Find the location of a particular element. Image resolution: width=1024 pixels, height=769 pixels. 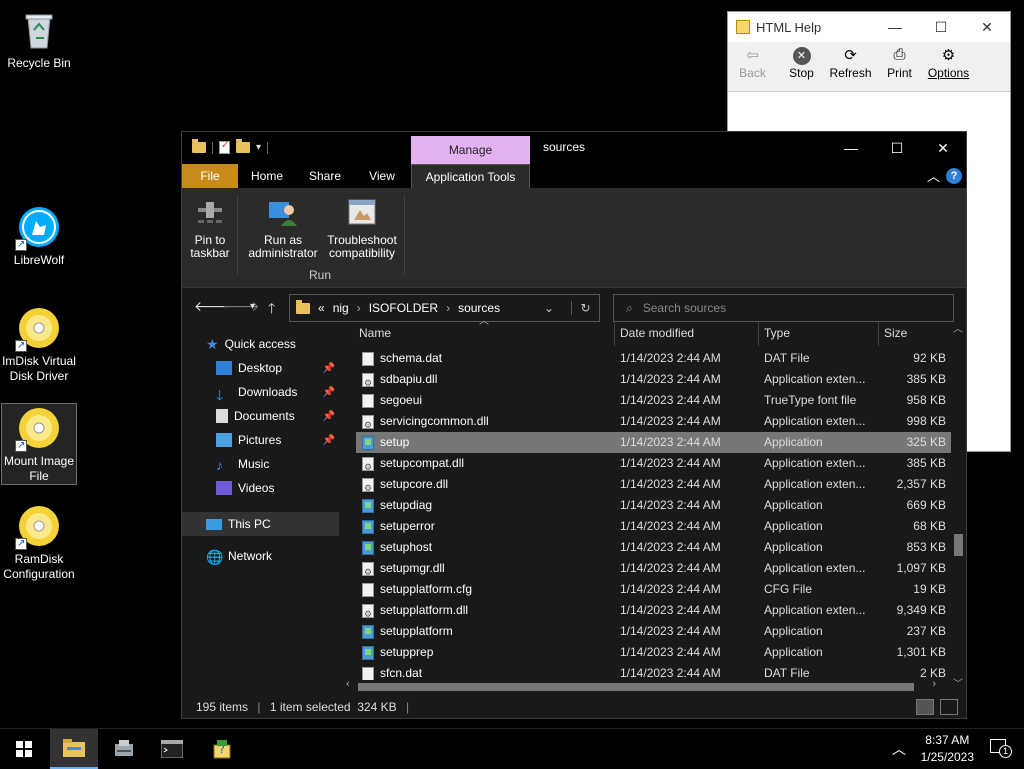

stop-button: ✕ Stop is located at coordinates (801, 66).